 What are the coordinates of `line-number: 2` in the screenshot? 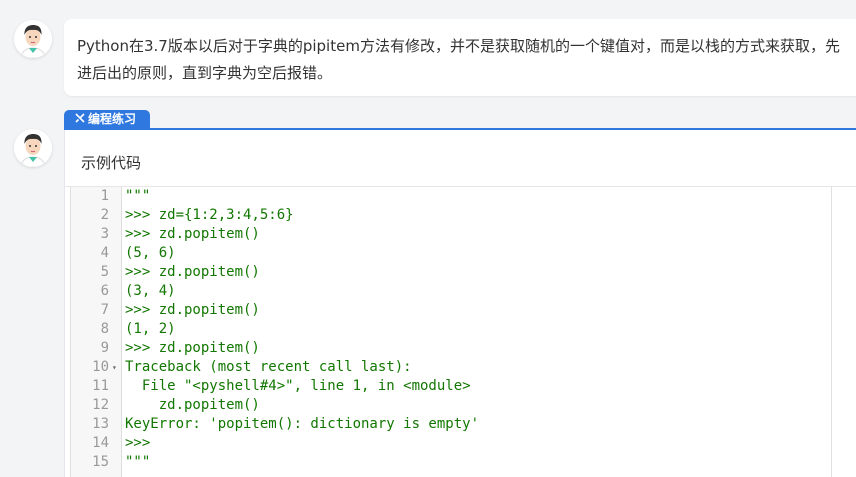 It's located at (104, 215).